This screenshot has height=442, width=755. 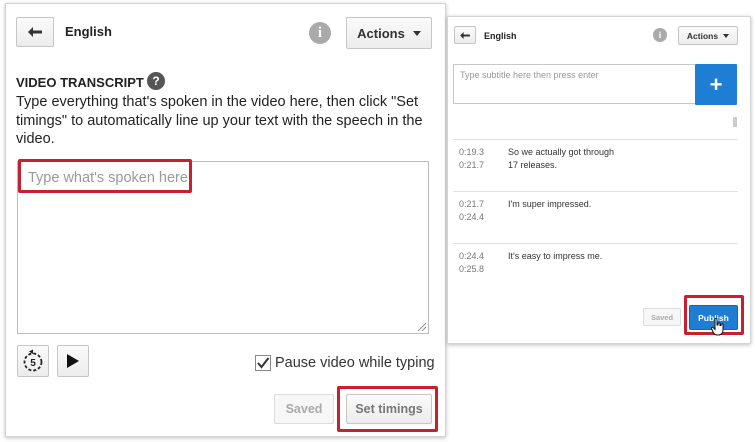 I want to click on replay-5-seconds-button: 5, so click(x=33, y=361).